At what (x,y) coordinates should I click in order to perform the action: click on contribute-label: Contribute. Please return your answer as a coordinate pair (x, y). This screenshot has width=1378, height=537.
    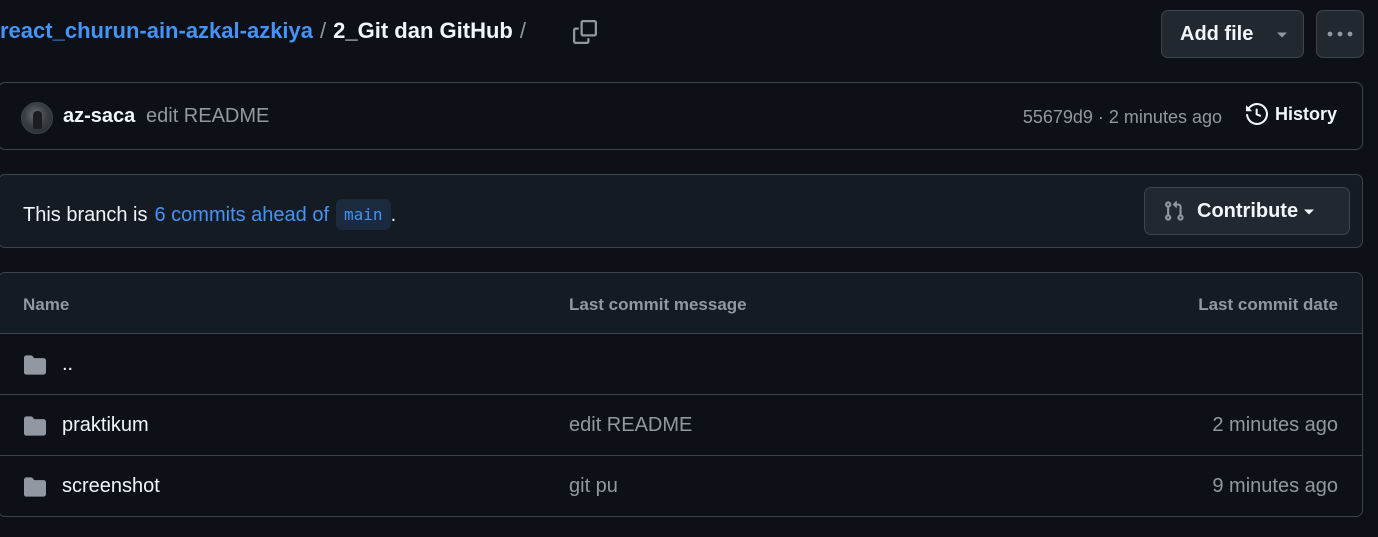
    Looking at the image, I should click on (1248, 210).